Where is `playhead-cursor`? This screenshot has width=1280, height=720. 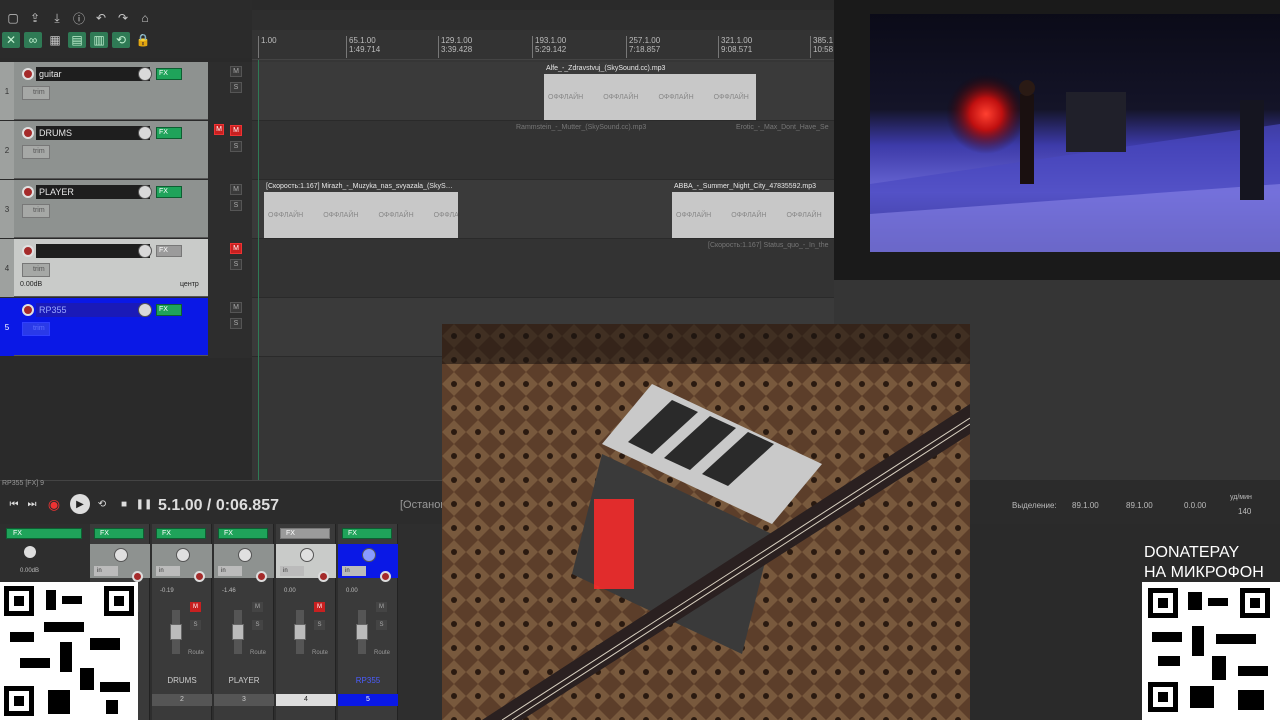 playhead-cursor is located at coordinates (258, 270).